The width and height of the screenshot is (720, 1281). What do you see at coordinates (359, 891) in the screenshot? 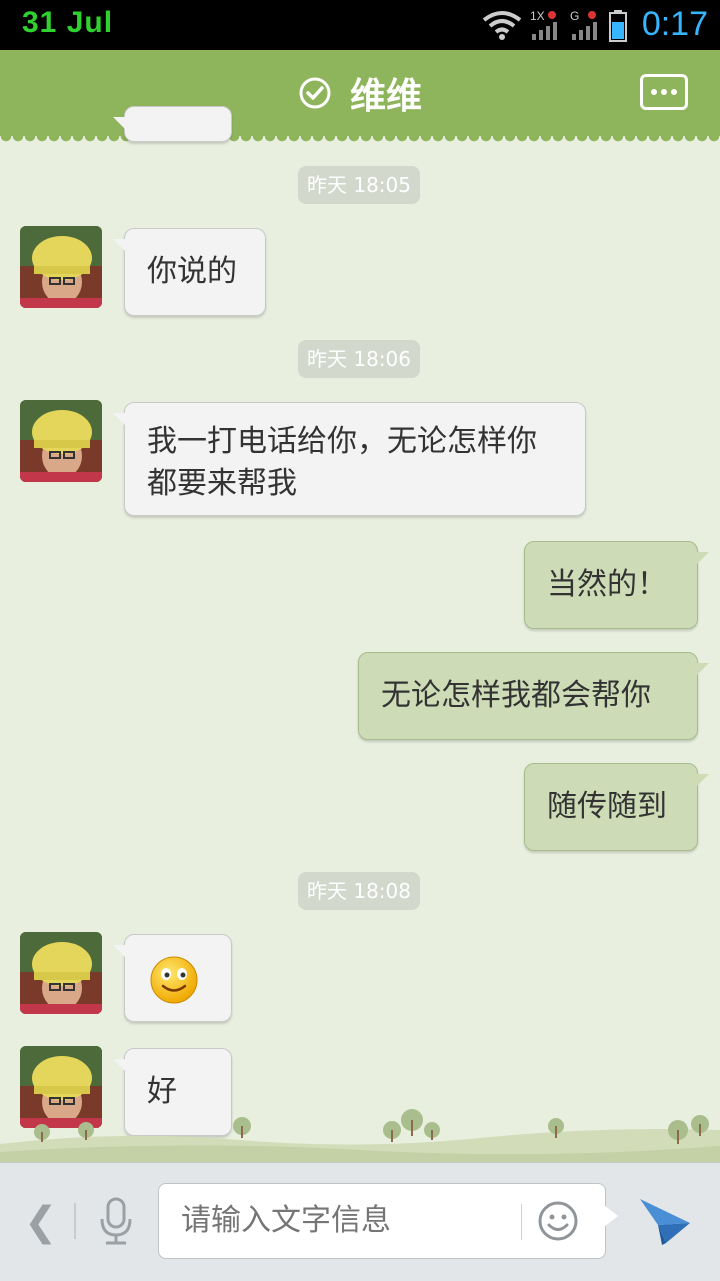
I see `timestamp: 昨天 18:08` at bounding box center [359, 891].